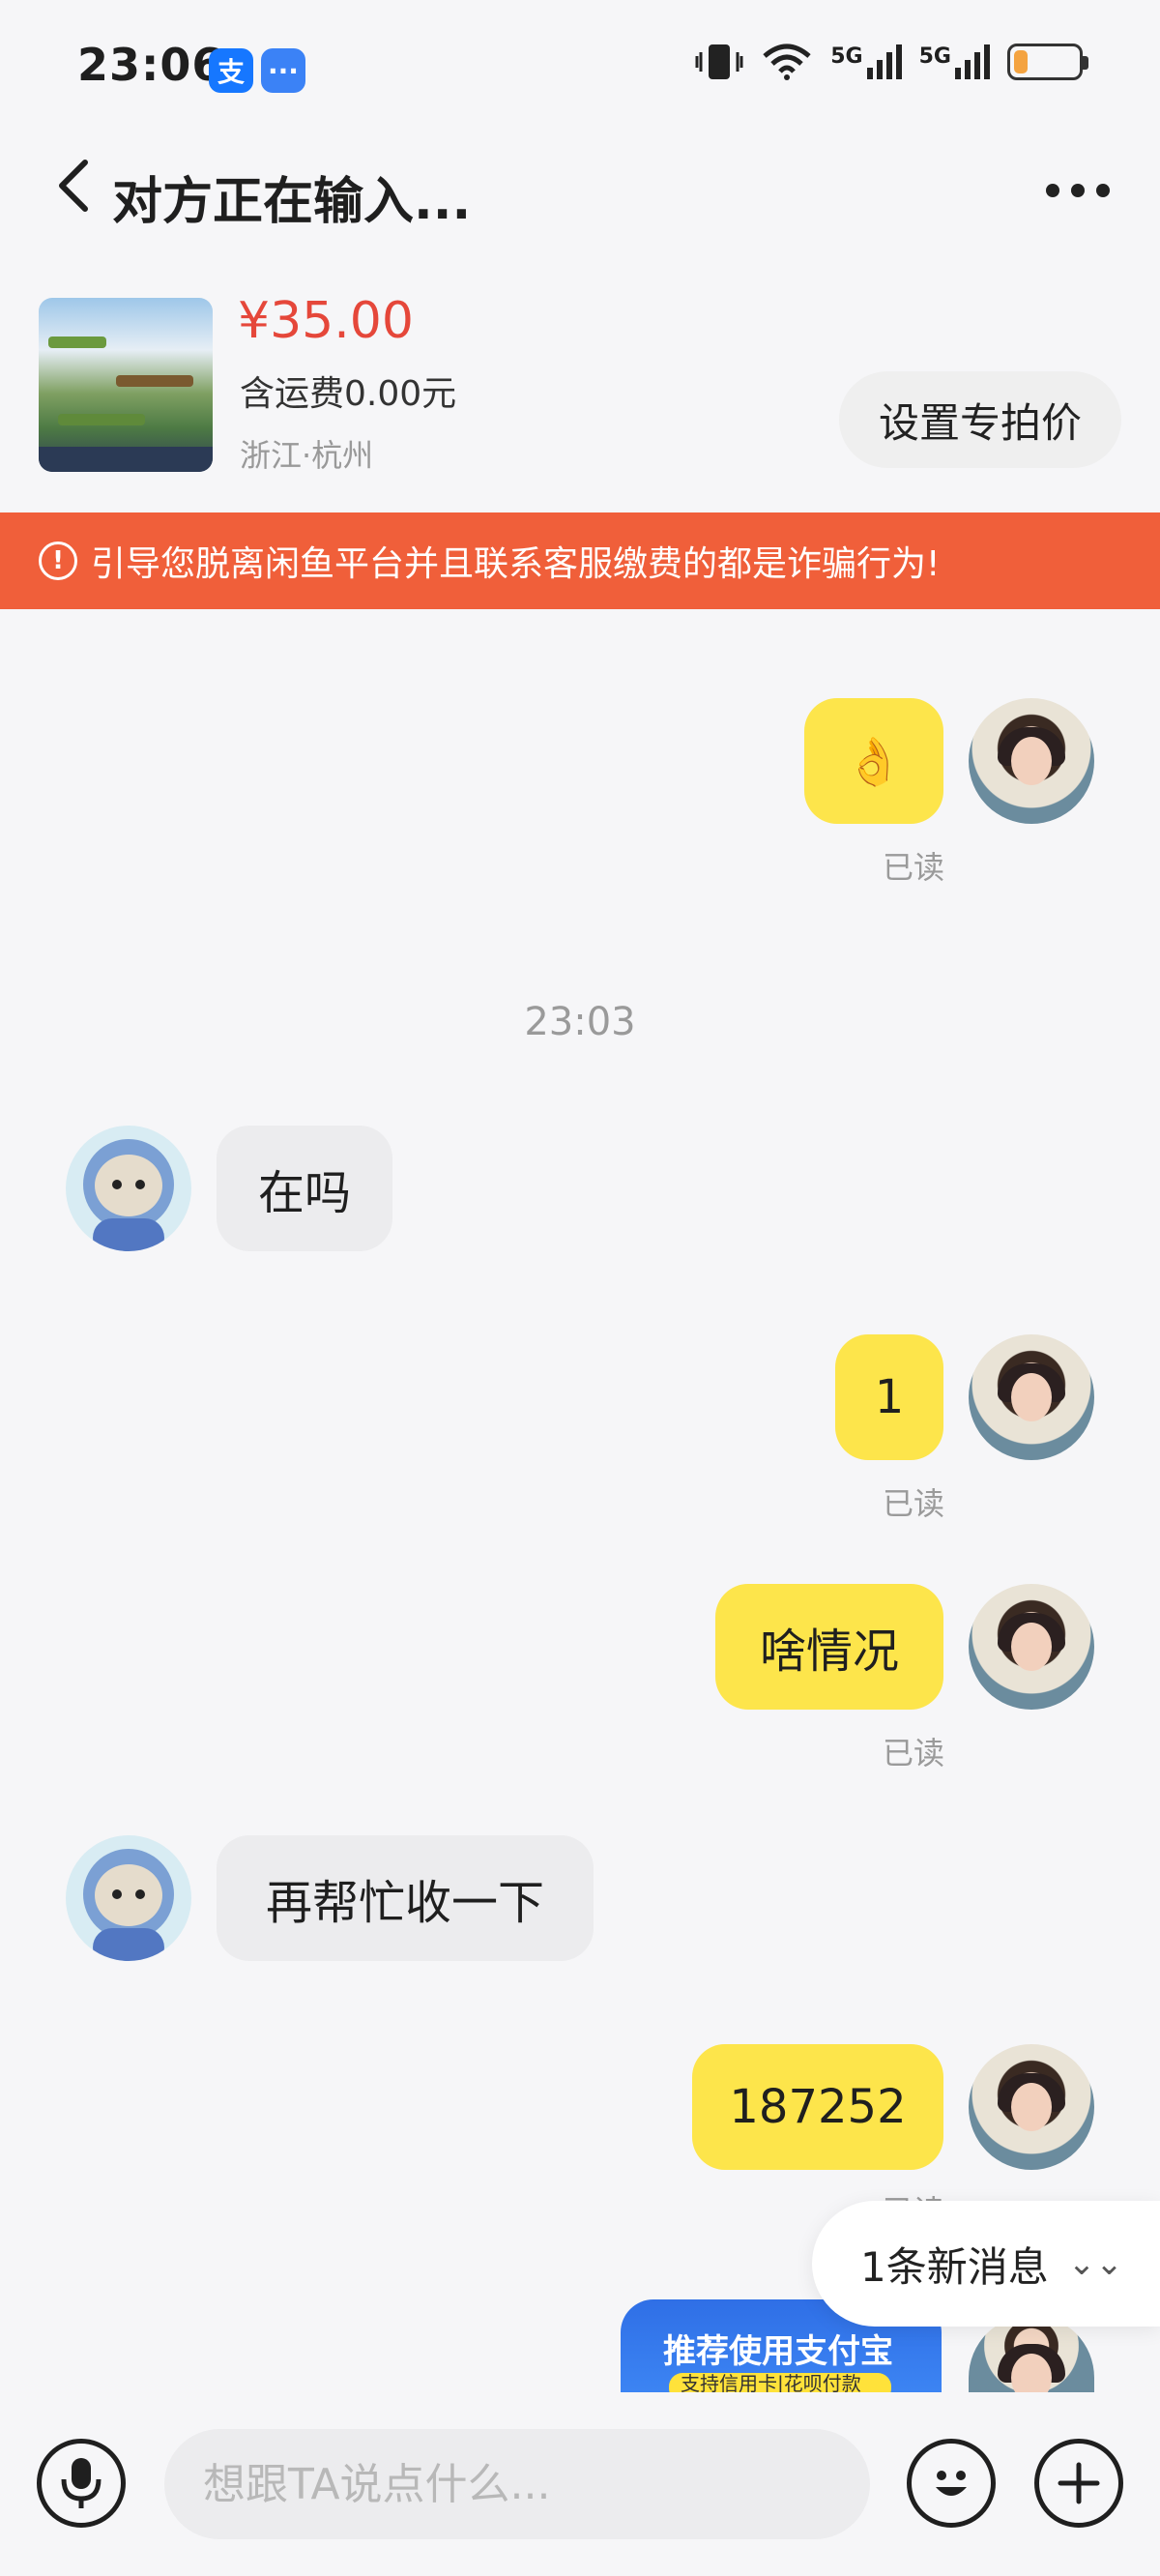 This screenshot has width=1160, height=2576. I want to click on vibrate-icon, so click(719, 61).